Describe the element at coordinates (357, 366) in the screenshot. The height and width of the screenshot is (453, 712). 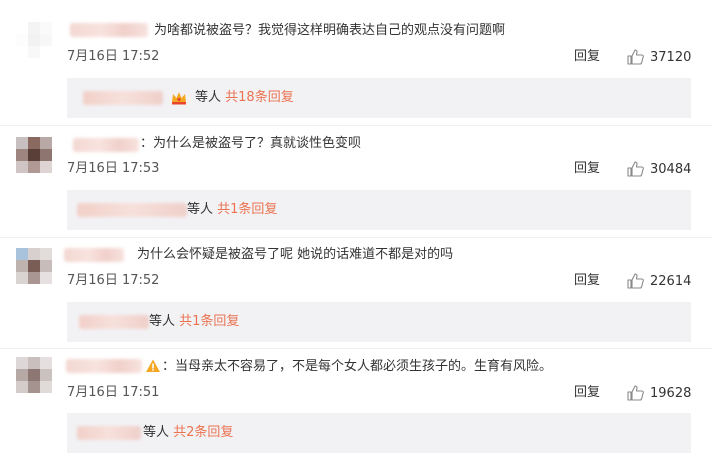
I see `comment-text: ：当母亲太不容易了，不是每个女人都必须生孩子的。生育有风险。` at that location.